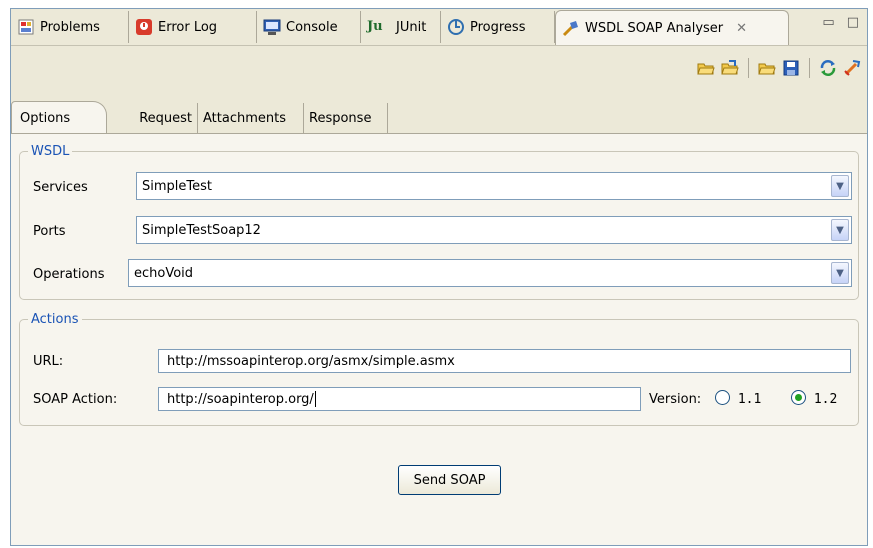  What do you see at coordinates (654, 28) in the screenshot?
I see `tab-wsdl-label: WSDL SOAP Analyser` at bounding box center [654, 28].